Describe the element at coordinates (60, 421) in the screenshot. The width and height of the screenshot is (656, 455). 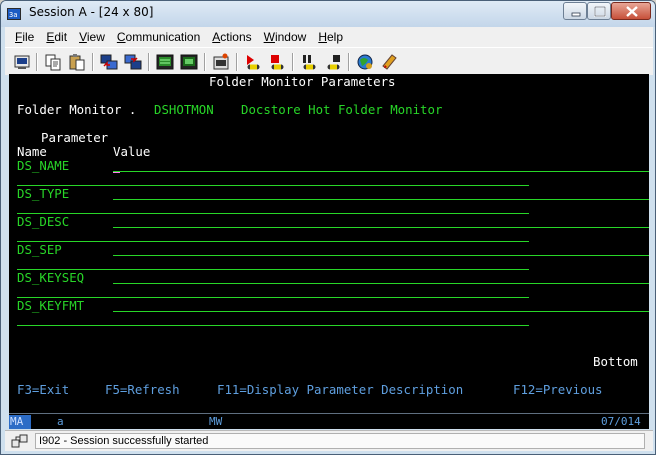
I see `oia-flag: a` at that location.